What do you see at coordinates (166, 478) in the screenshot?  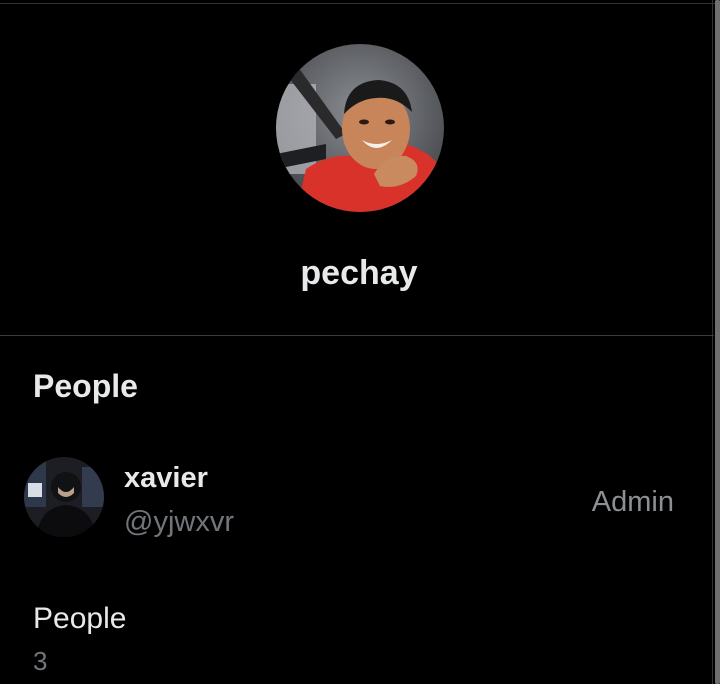 I see `member-name: xavier` at bounding box center [166, 478].